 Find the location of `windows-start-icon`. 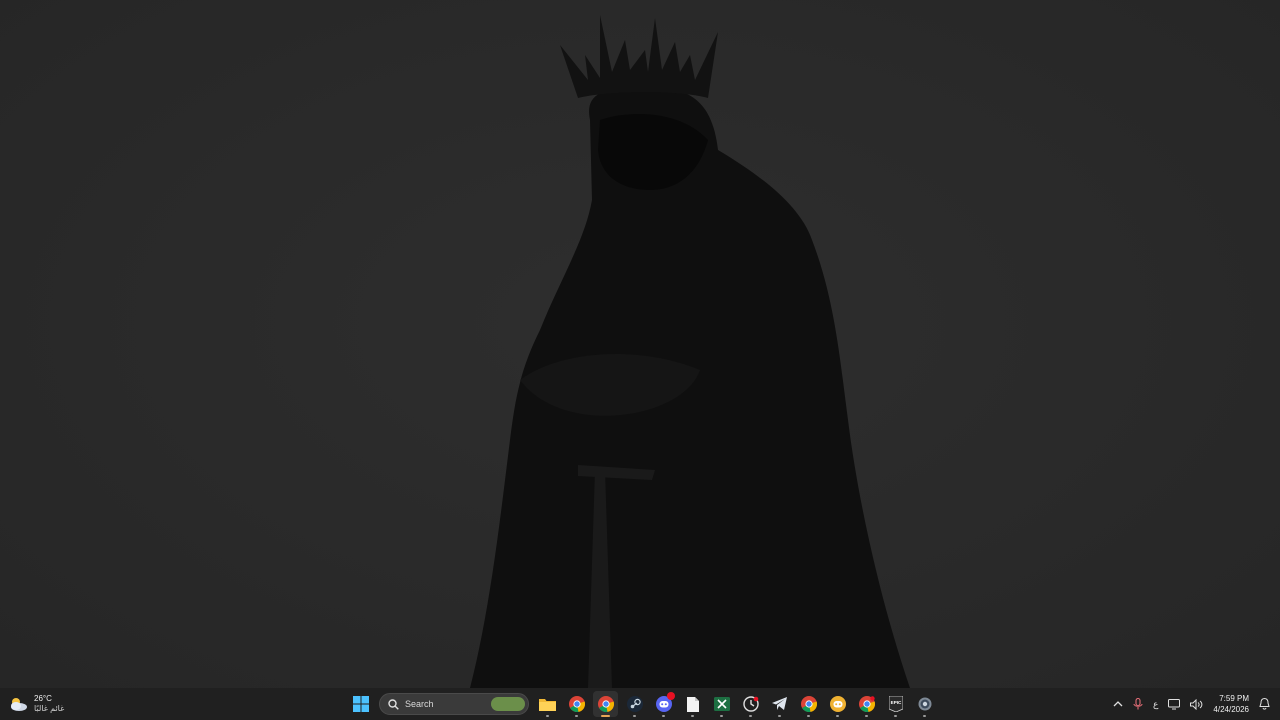

windows-start-icon is located at coordinates (360, 704).